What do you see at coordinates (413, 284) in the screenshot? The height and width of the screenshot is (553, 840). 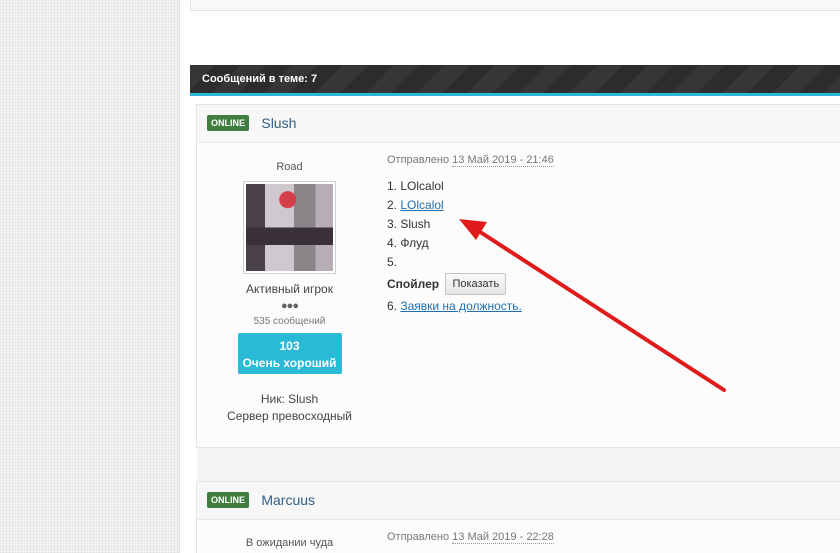 I see `spoiler-label: Спойлер` at bounding box center [413, 284].